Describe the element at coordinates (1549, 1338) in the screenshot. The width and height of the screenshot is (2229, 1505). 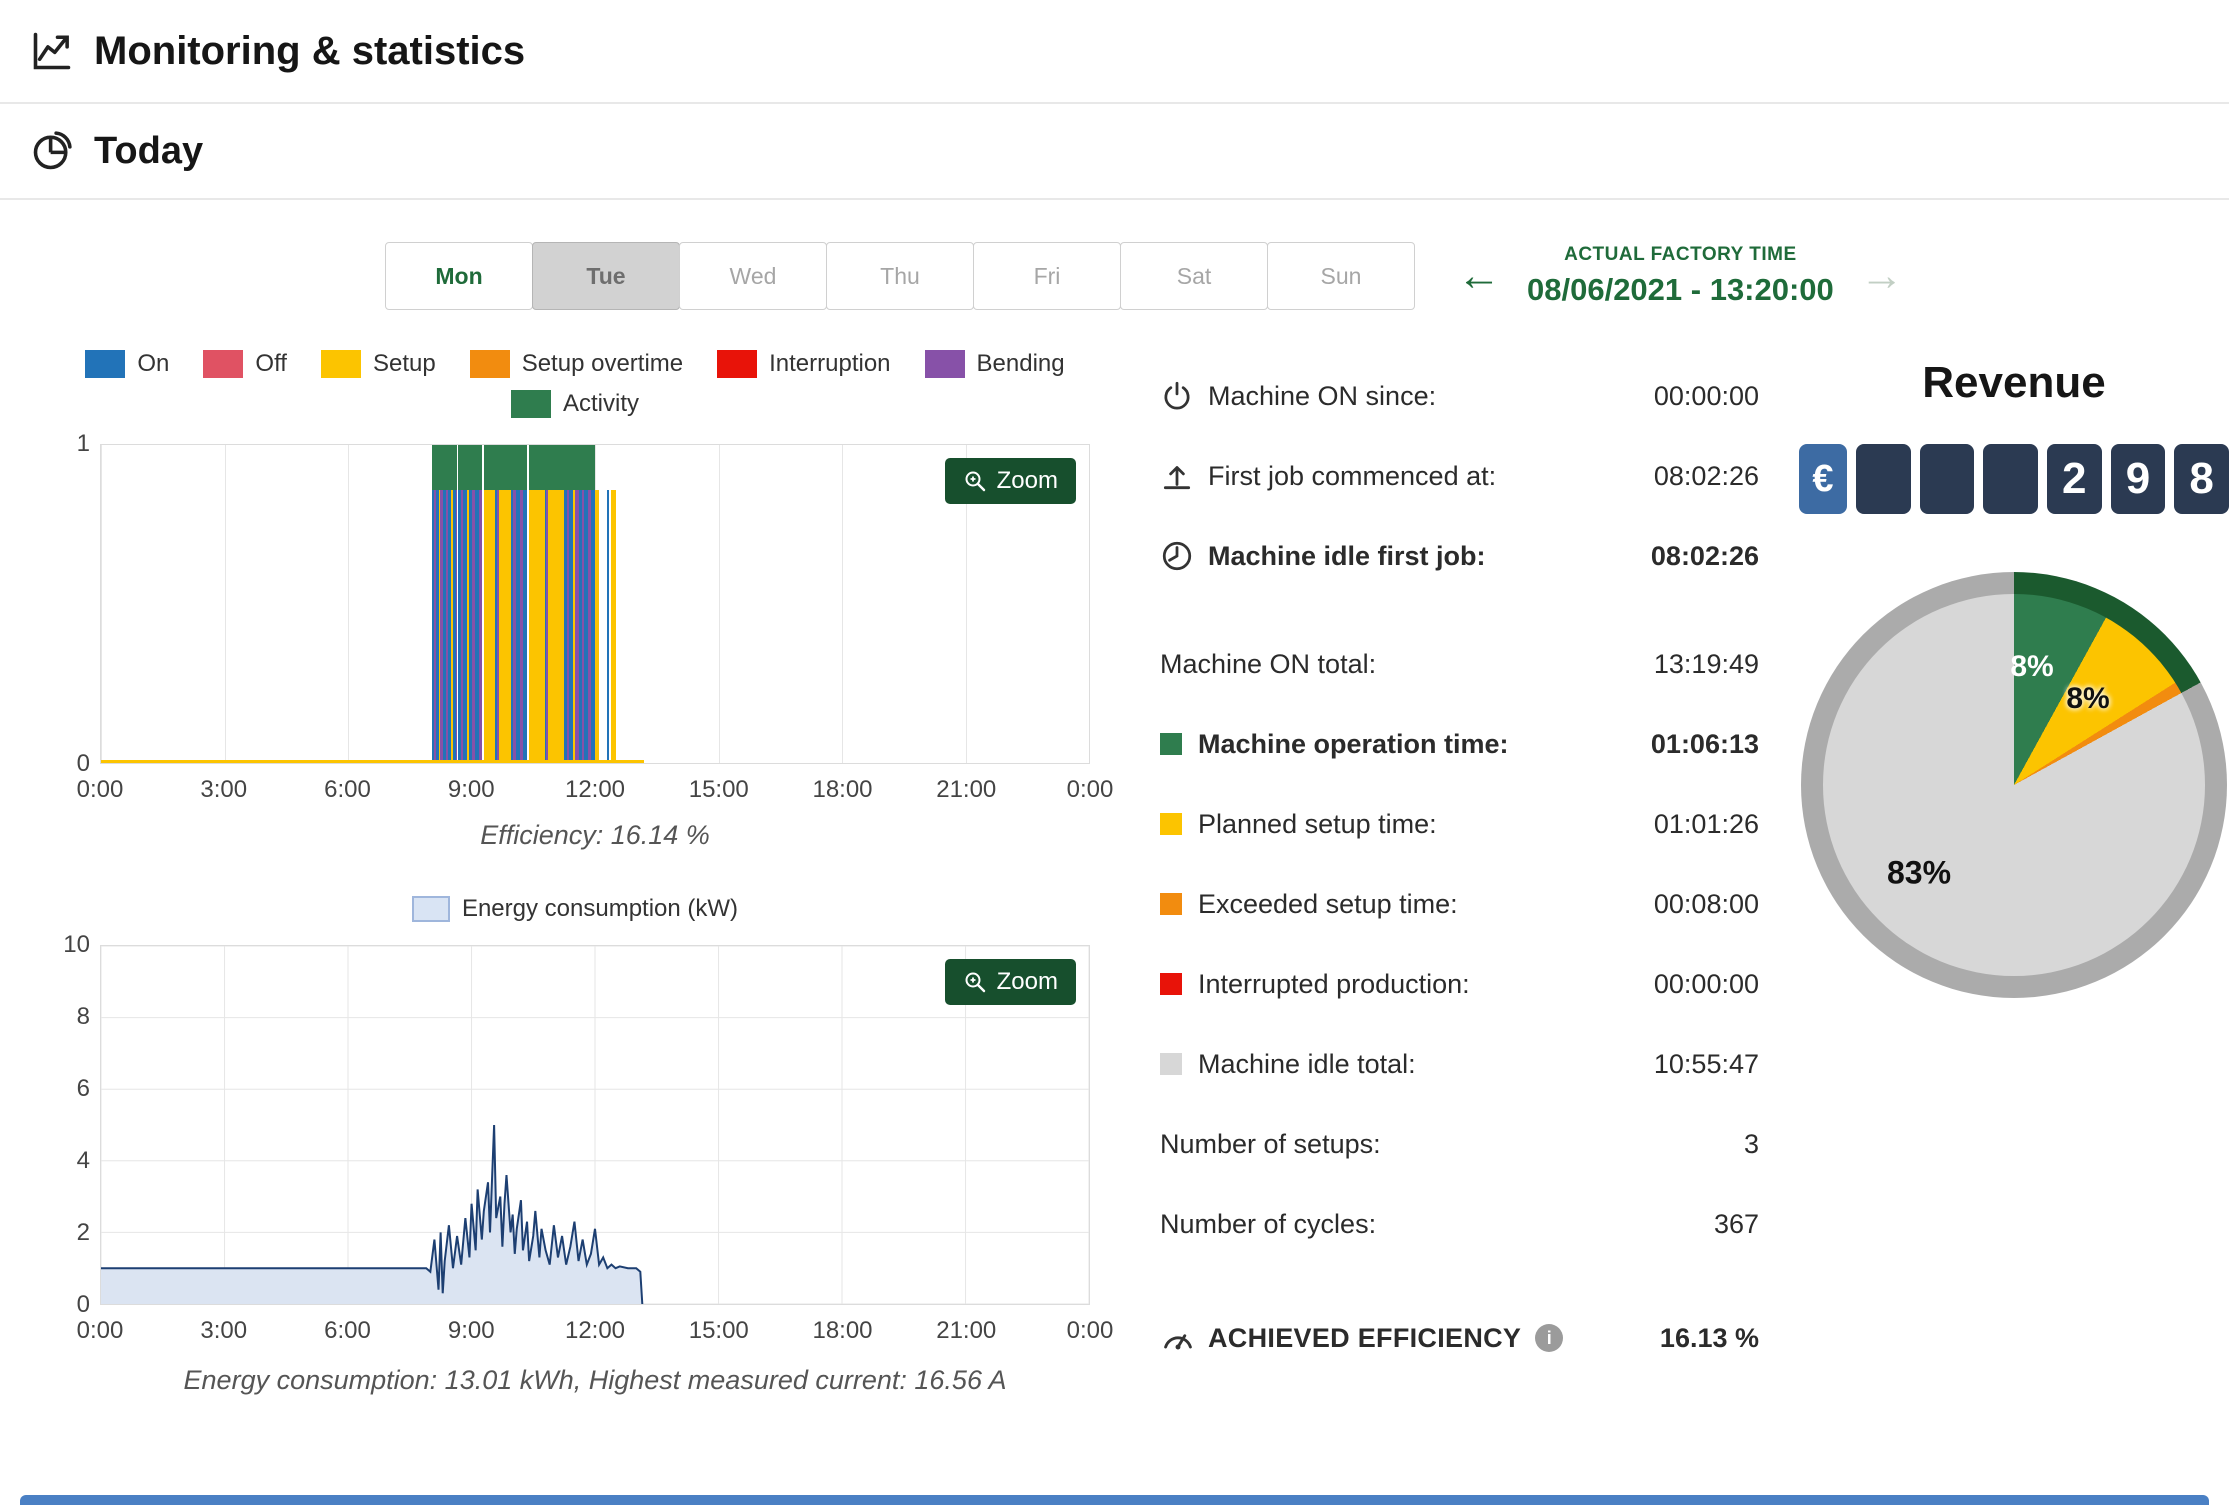
I see `info-icon: i` at that location.